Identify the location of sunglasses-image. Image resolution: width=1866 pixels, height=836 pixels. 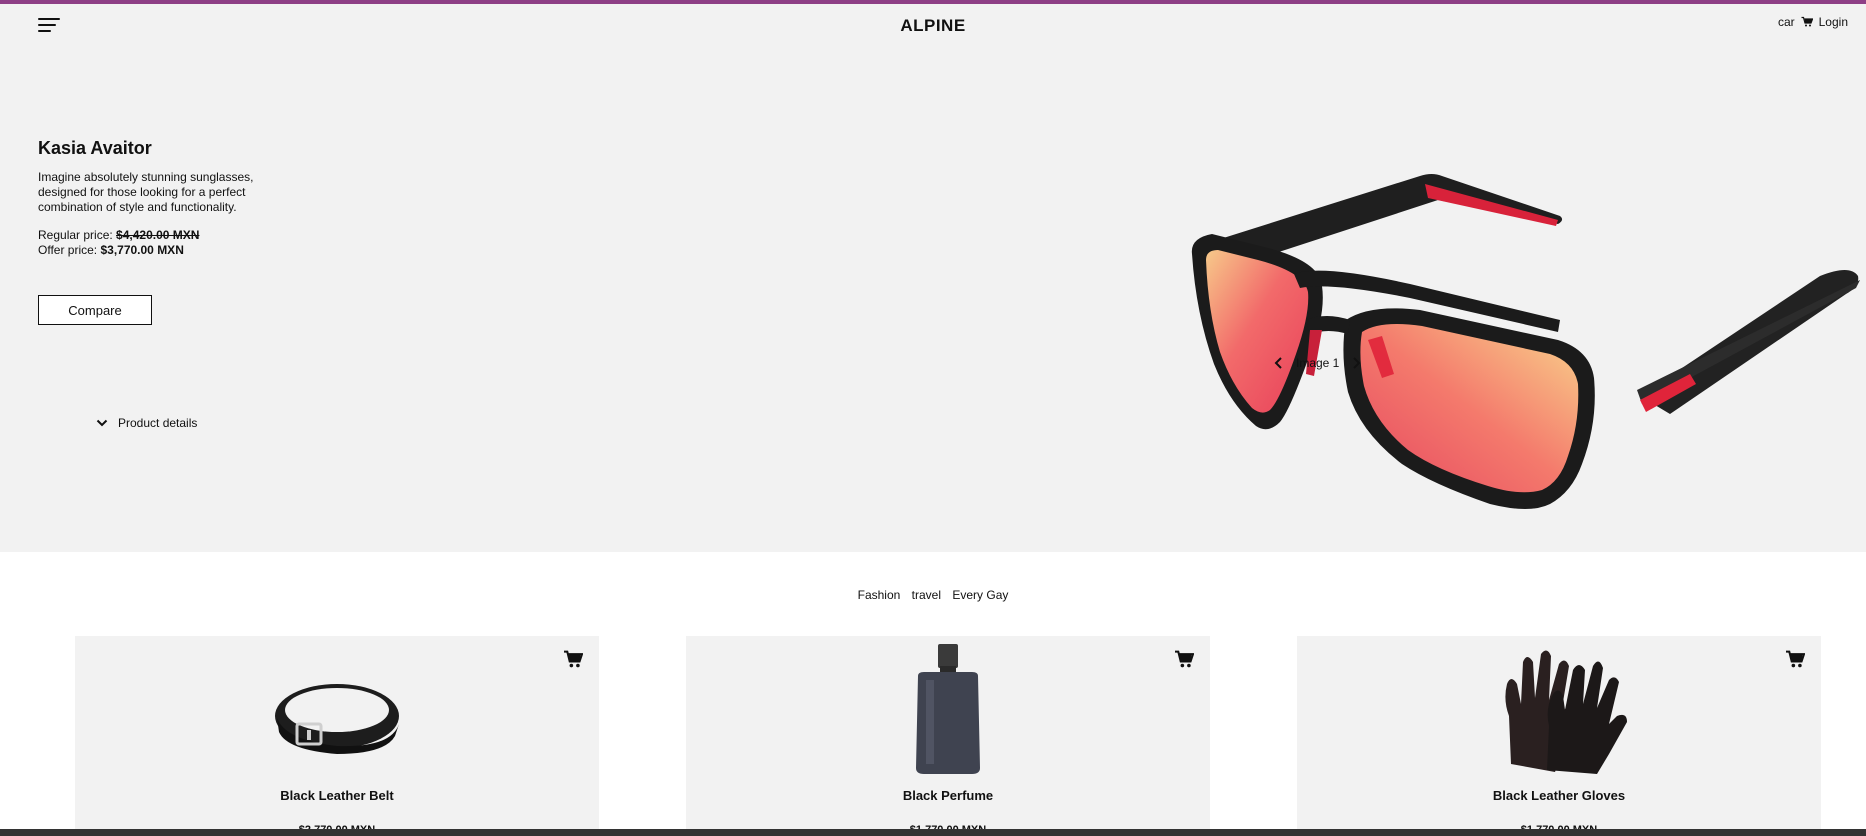
(1525, 341).